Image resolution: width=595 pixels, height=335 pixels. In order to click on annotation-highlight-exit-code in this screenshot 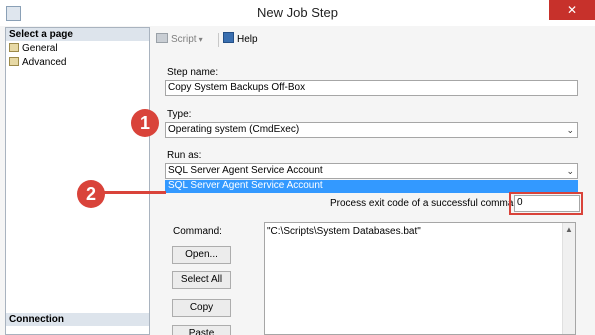, I will do `click(546, 203)`.